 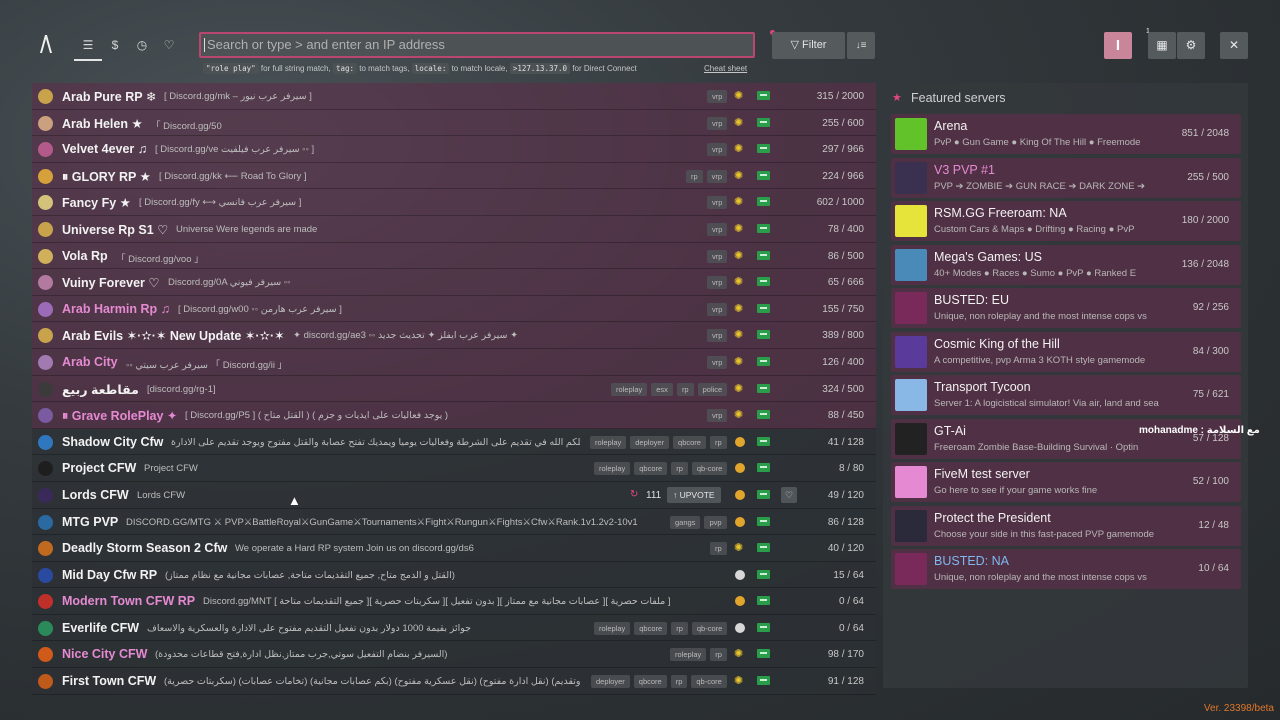 What do you see at coordinates (694, 494) in the screenshot?
I see `upvote-button: ↑ UPVOTE` at bounding box center [694, 494].